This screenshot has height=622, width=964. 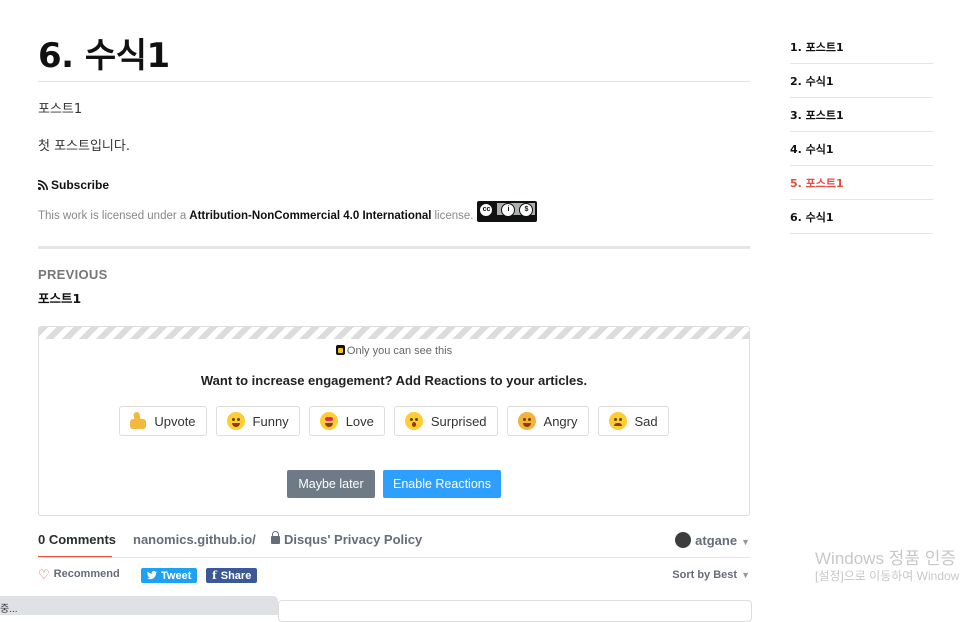 What do you see at coordinates (60, 109) in the screenshot?
I see `post-paragraph: 포스트1` at bounding box center [60, 109].